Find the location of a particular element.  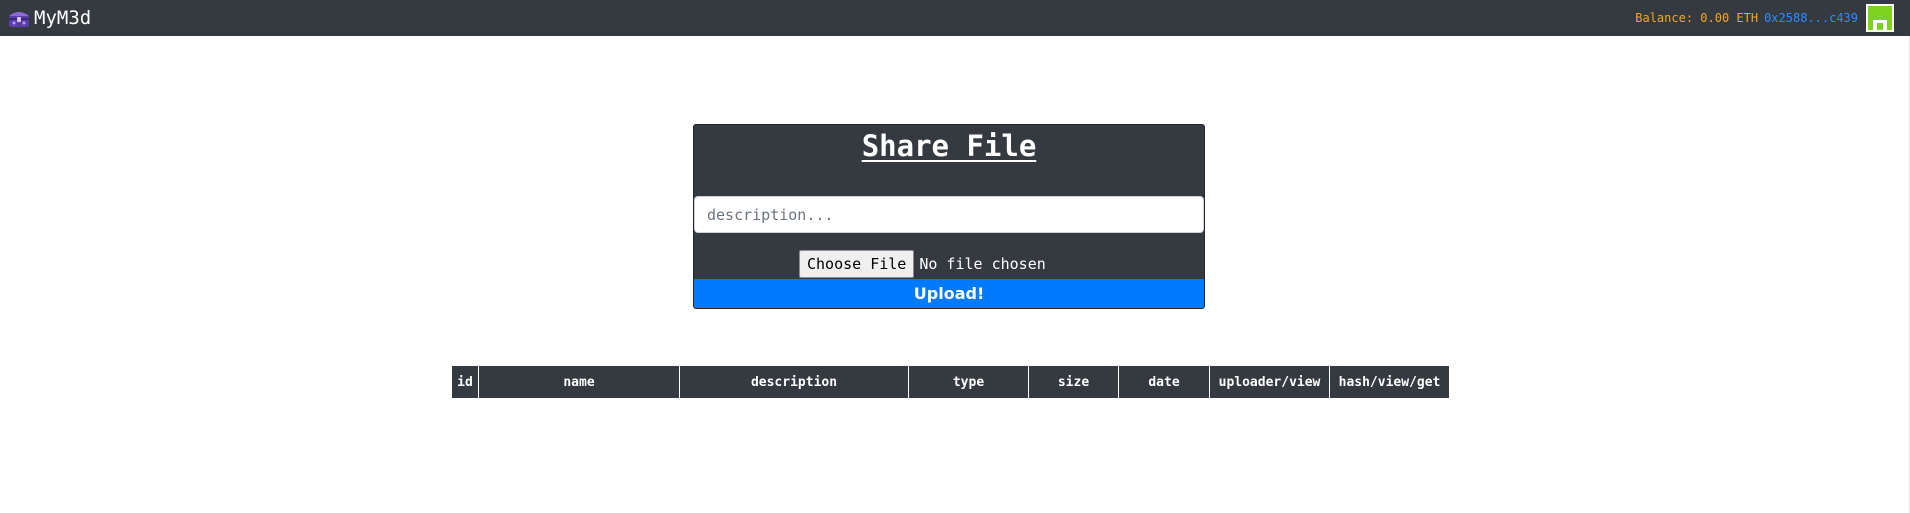

column-header-id: id is located at coordinates (465, 382).